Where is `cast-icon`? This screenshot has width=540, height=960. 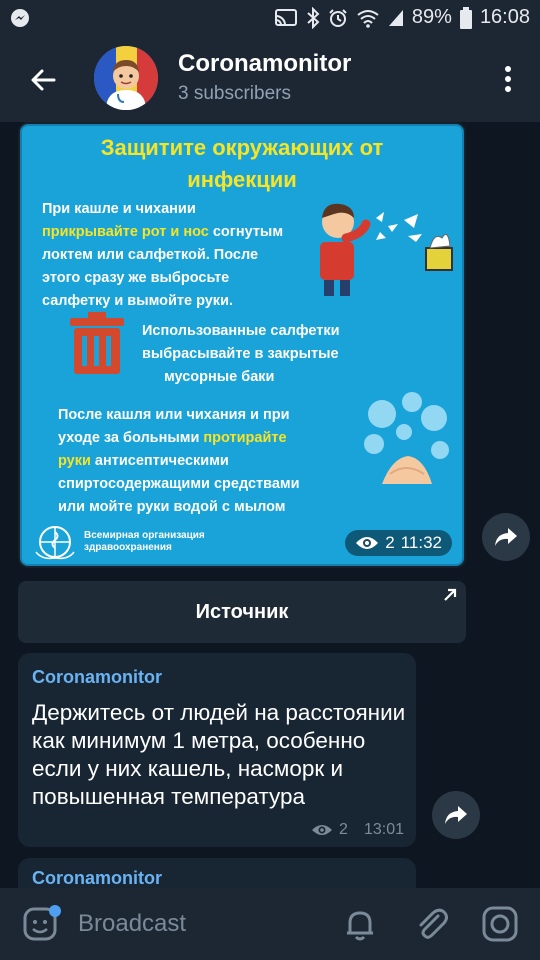 cast-icon is located at coordinates (285, 17).